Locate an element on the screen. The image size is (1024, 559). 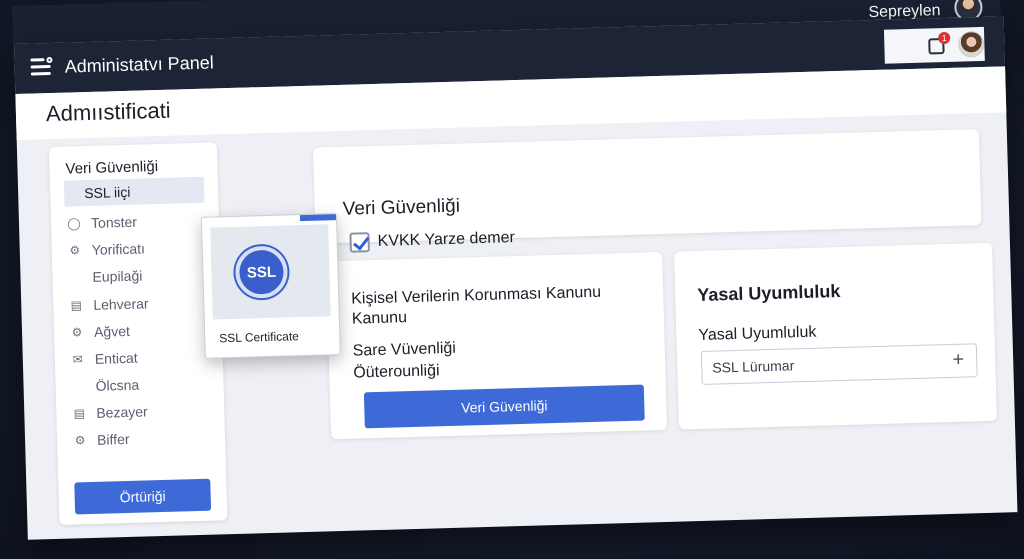
compliance-field: + is located at coordinates (839, 364).